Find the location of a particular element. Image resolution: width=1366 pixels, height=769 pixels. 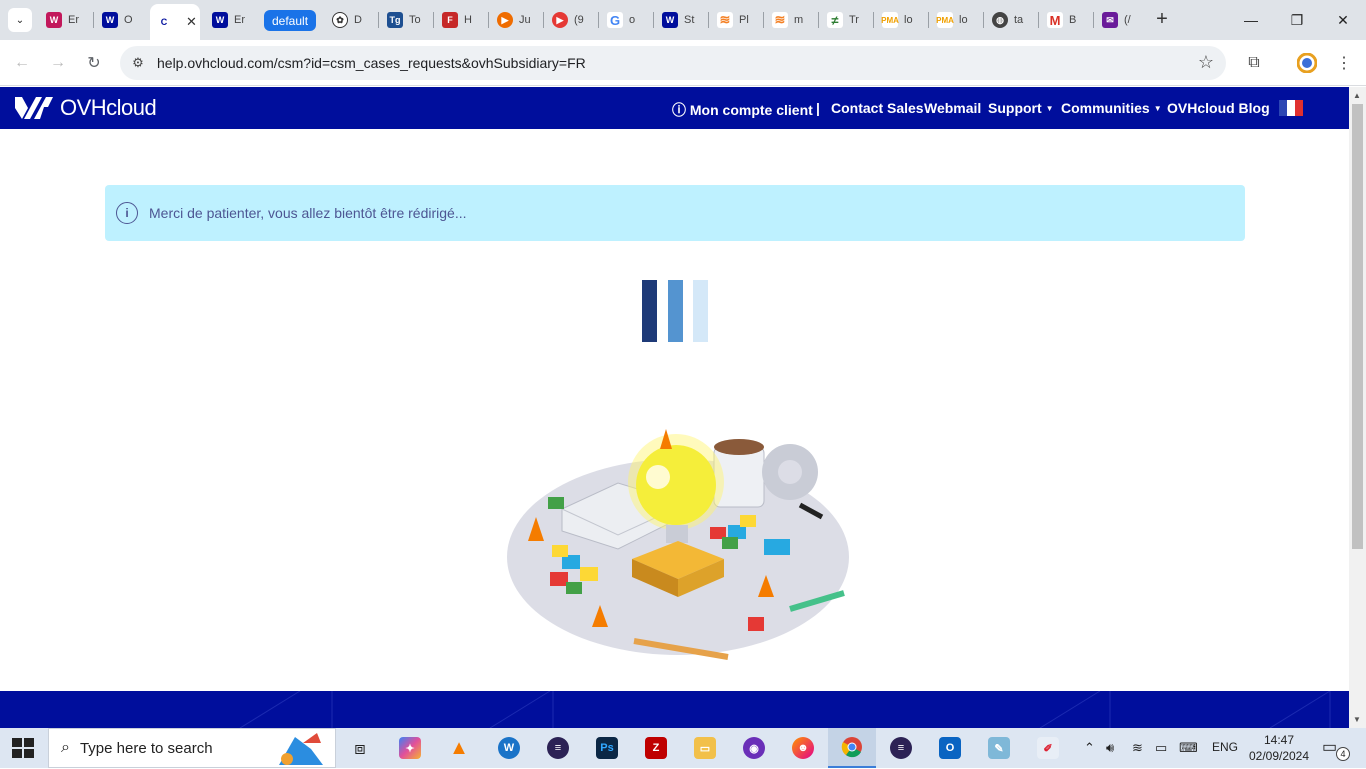

notification-count: 4 is located at coordinates (1343, 754).